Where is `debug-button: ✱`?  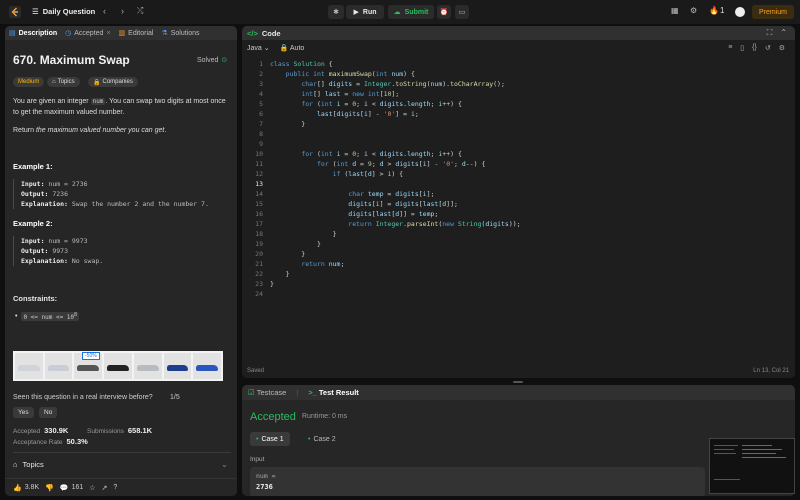 debug-button: ✱ is located at coordinates (336, 12).